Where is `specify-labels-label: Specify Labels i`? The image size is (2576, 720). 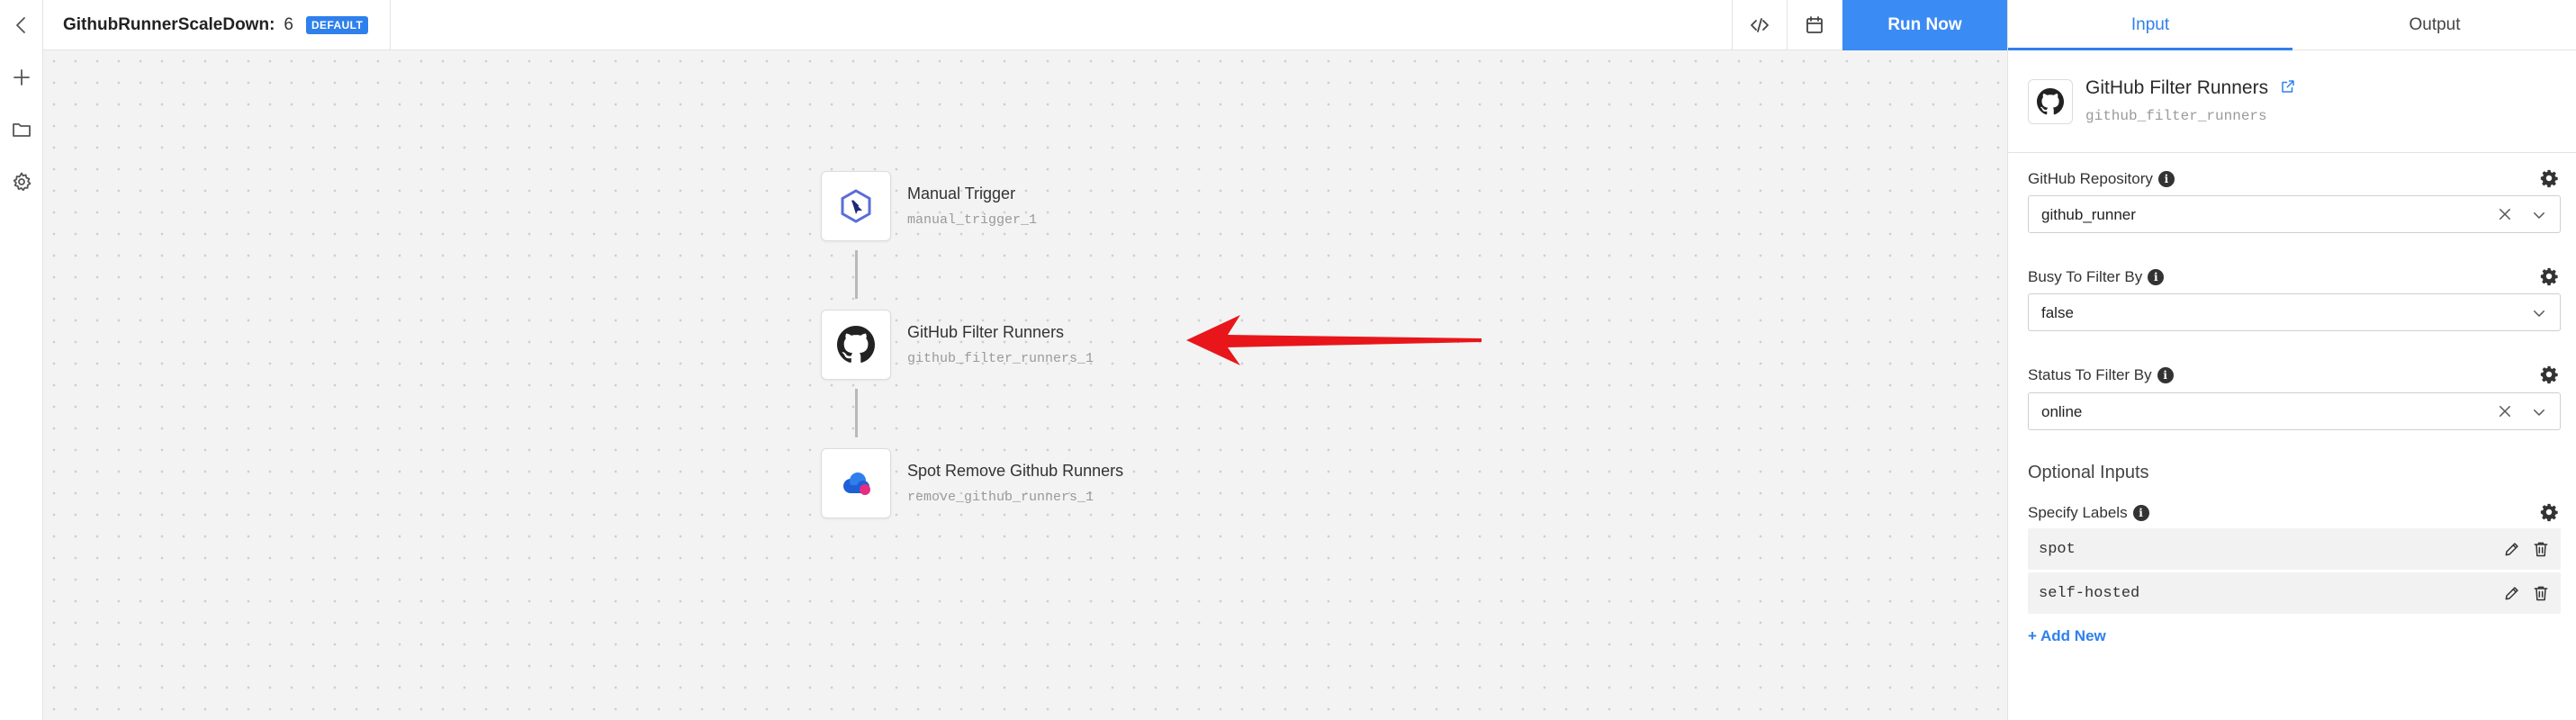 specify-labels-label: Specify Labels i is located at coordinates (2088, 513).